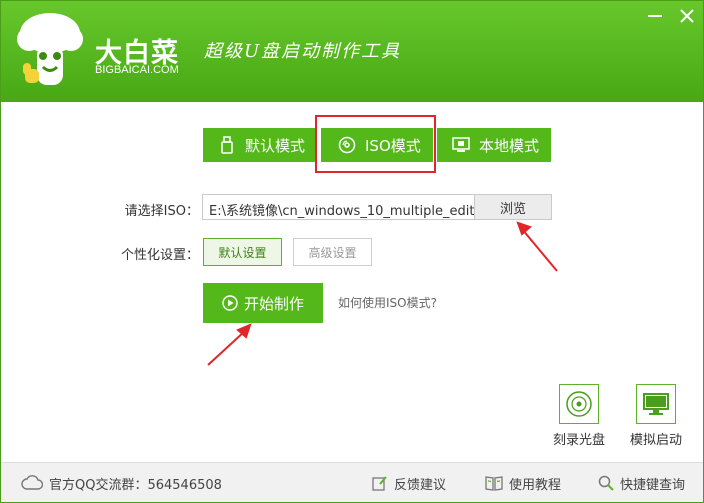  I want to click on qq-group-text: 官方QQ交流群：564546508, so click(135, 485).